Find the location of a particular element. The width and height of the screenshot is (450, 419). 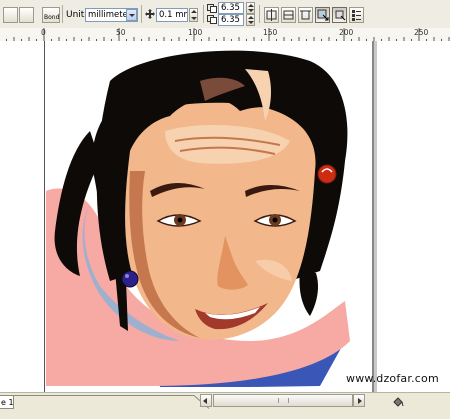

ruler-label: 250 is located at coordinates (421, 32).